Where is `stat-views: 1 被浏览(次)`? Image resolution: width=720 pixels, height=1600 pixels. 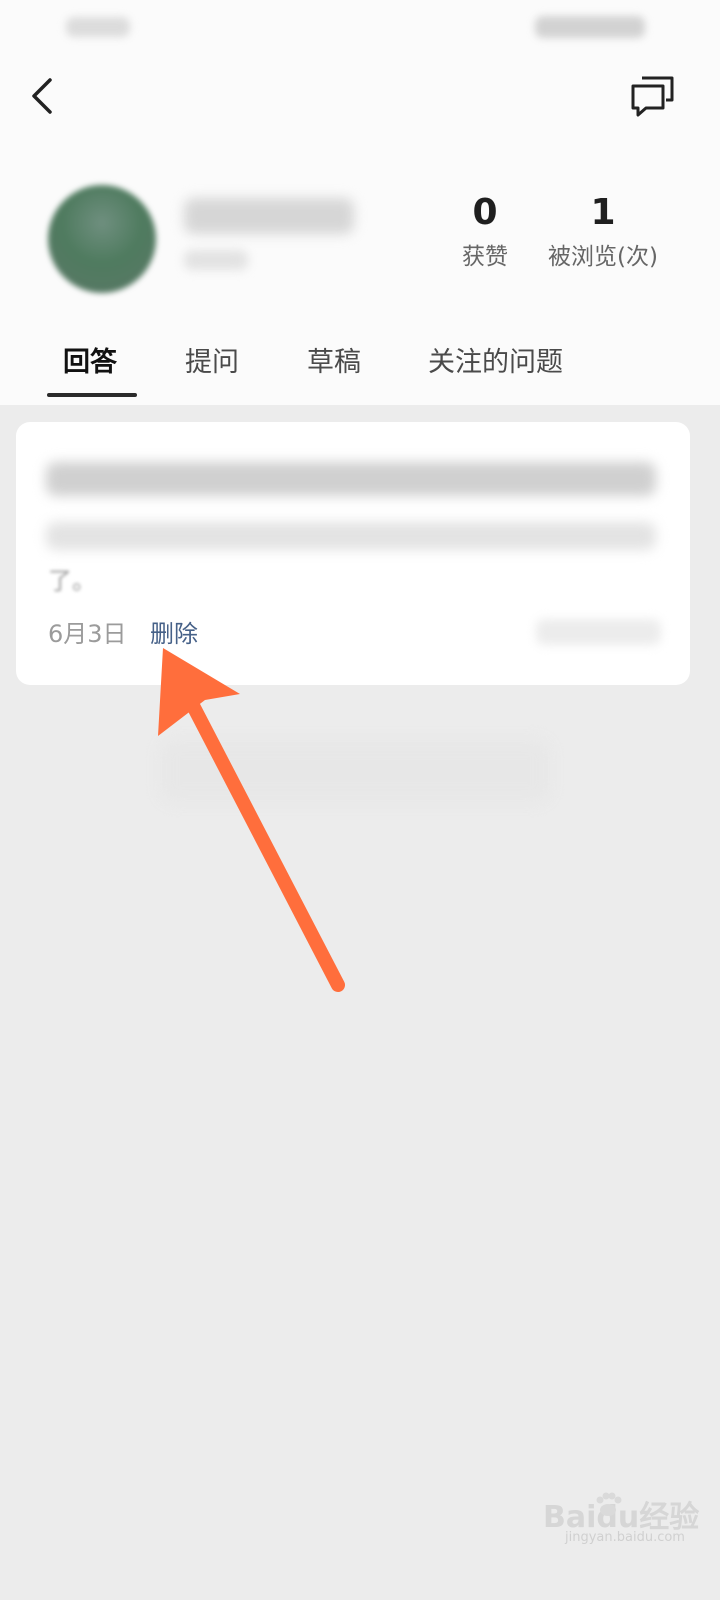
stat-views: 1 被浏览(次) is located at coordinates (603, 232).